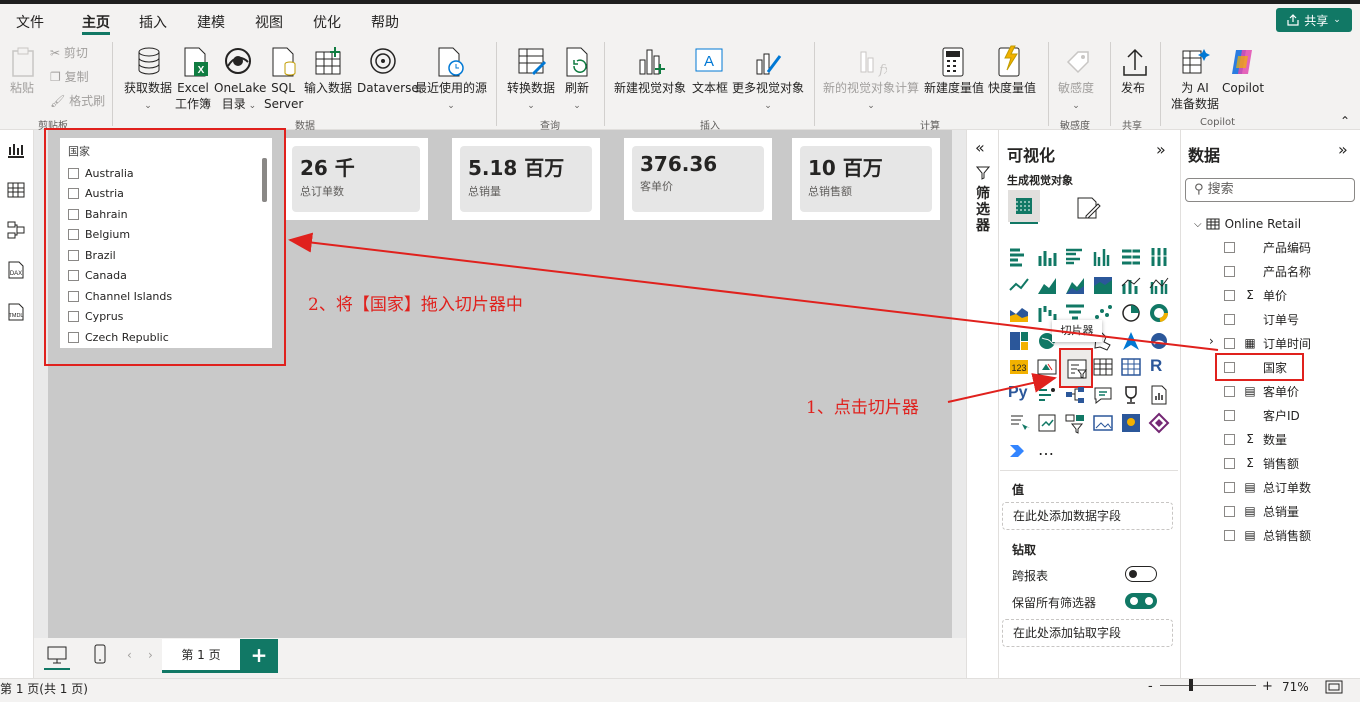 The height and width of the screenshot is (702, 1360). I want to click on kpi-card-total-quantity: 5.18 百万 总销量, so click(526, 179).